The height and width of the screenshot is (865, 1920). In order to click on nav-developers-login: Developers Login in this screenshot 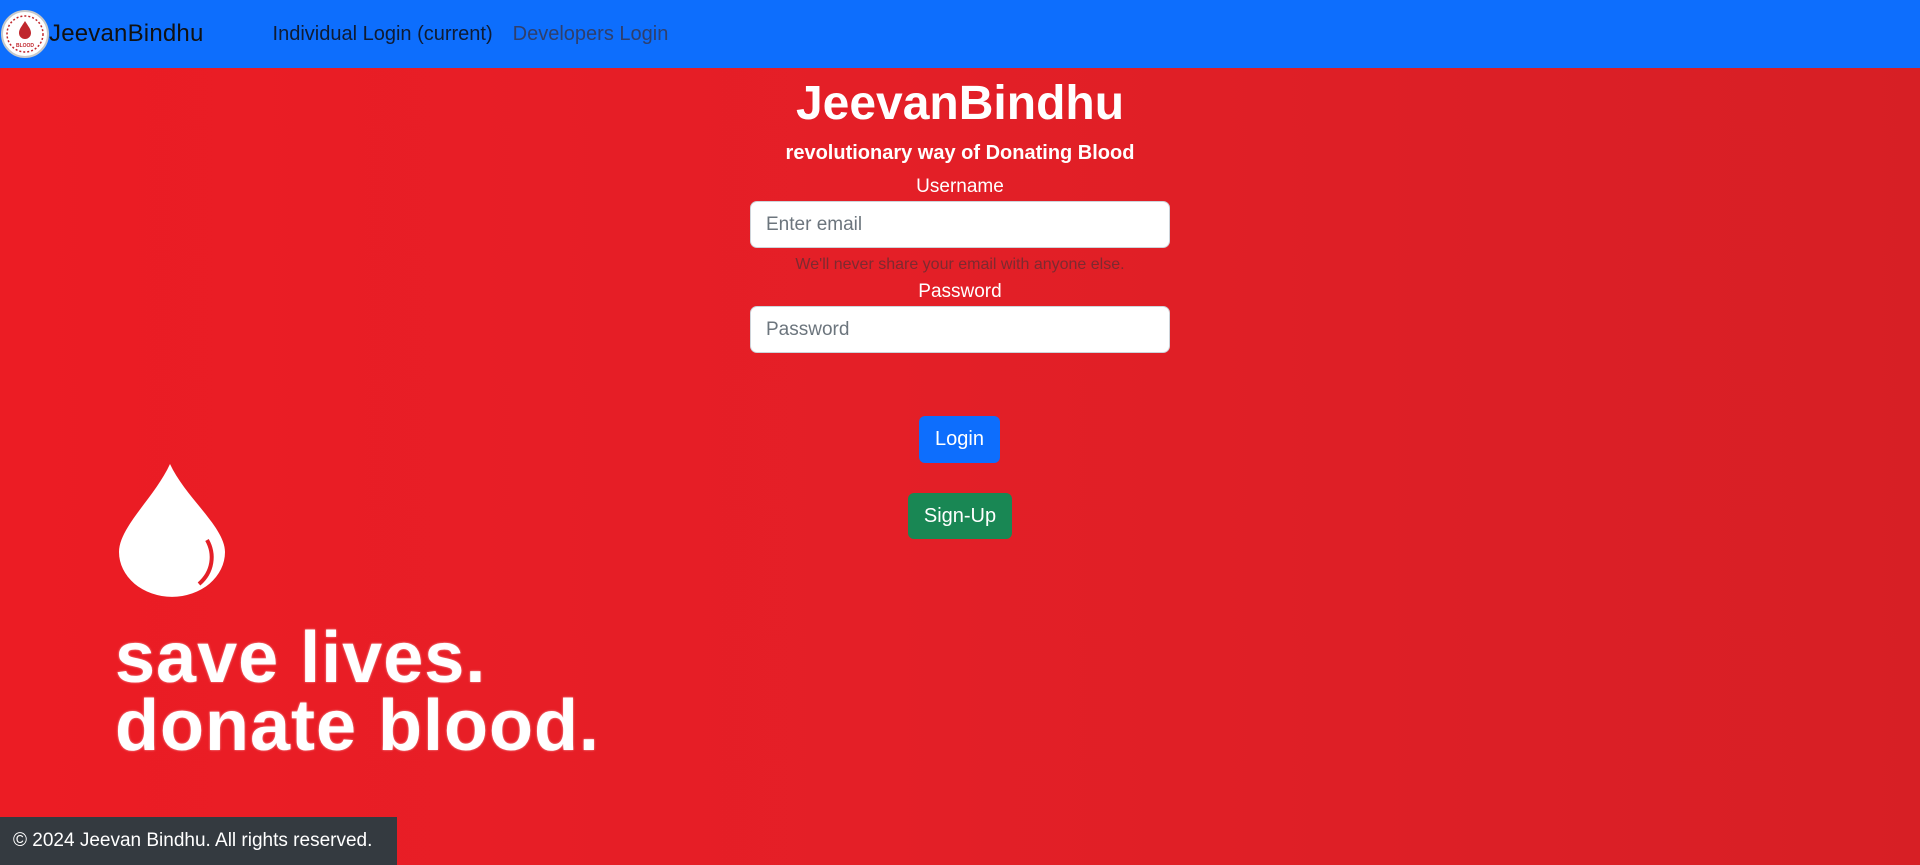, I will do `click(591, 34)`.